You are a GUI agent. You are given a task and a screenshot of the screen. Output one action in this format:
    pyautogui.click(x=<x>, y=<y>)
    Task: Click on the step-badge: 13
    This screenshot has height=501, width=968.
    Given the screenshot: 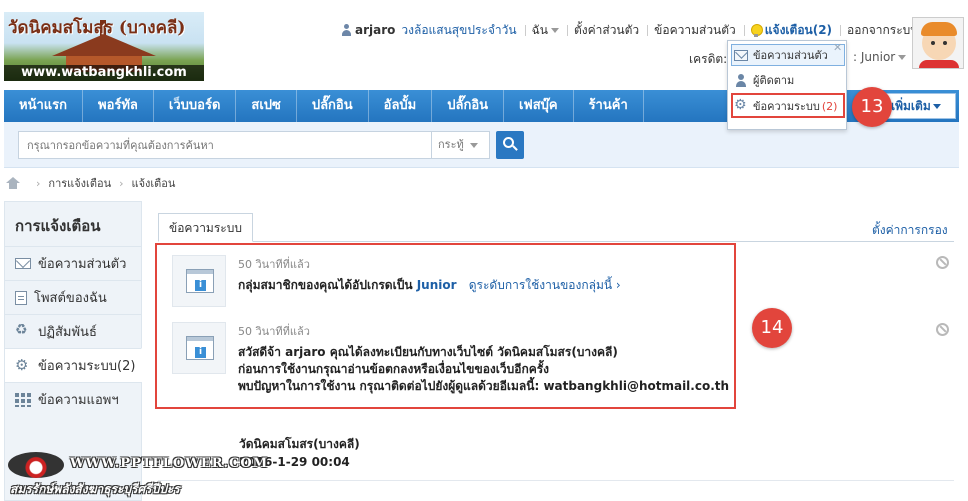 What is the action you would take?
    pyautogui.click(x=872, y=107)
    